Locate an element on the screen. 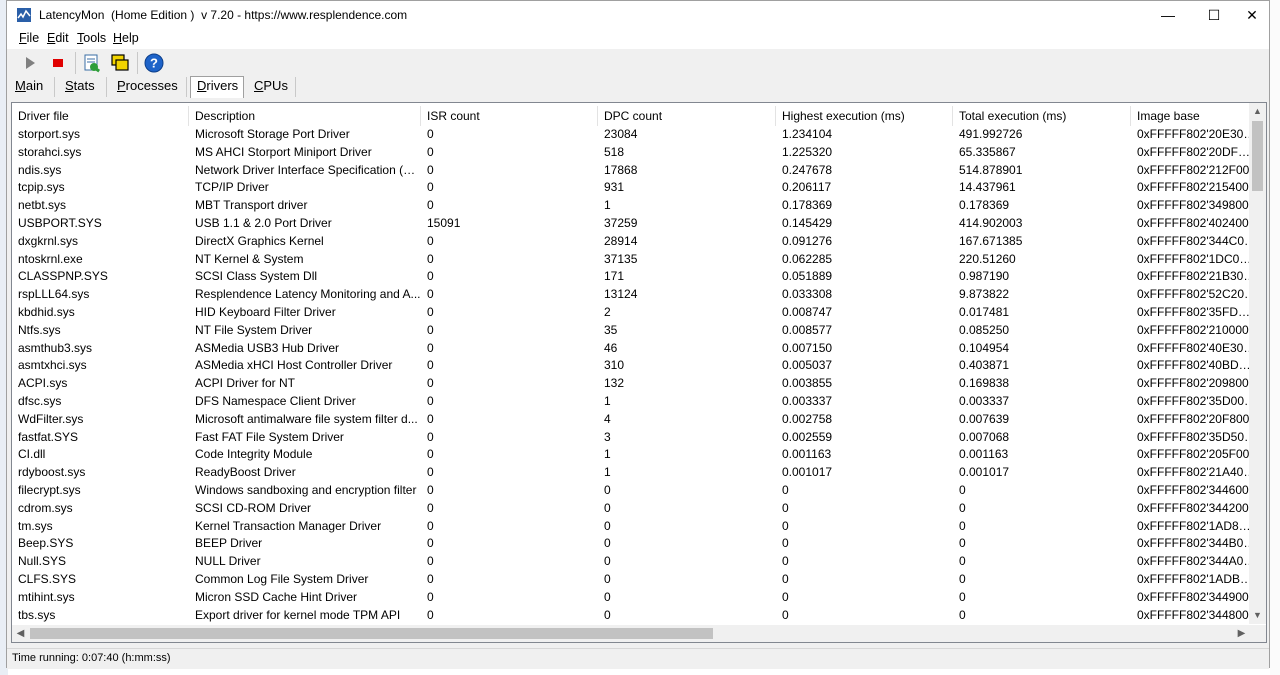  report-button is located at coordinates (92, 63).